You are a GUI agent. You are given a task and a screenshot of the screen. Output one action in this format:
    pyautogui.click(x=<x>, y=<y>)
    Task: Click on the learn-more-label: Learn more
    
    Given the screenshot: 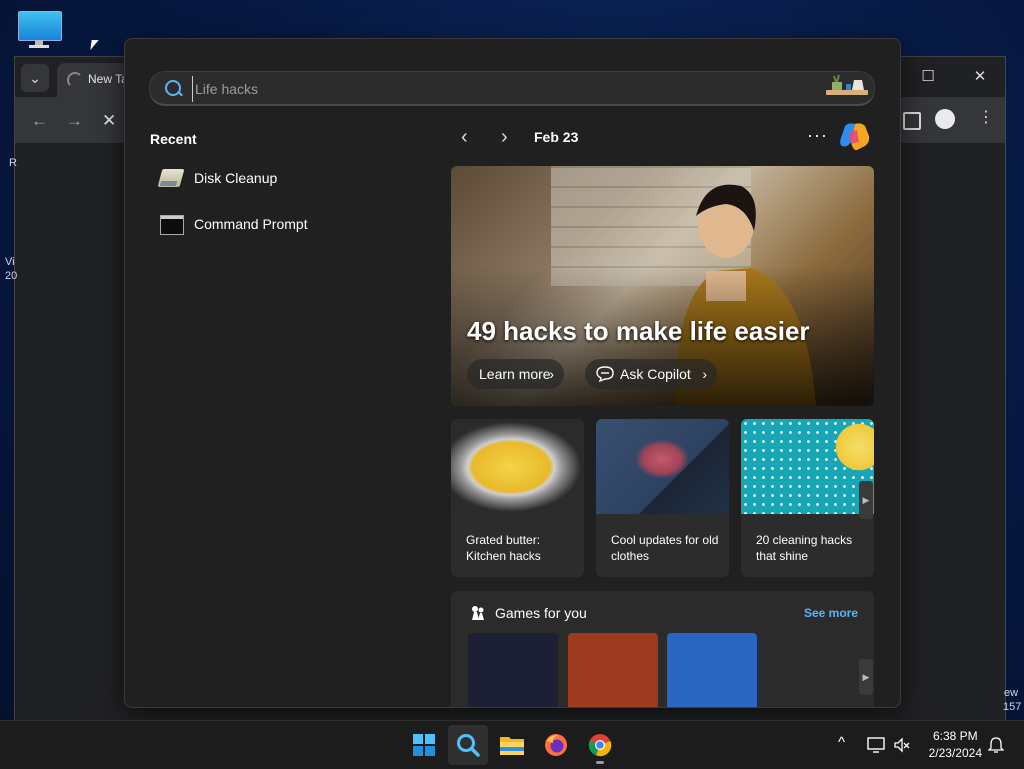 What is the action you would take?
    pyautogui.click(x=515, y=374)
    